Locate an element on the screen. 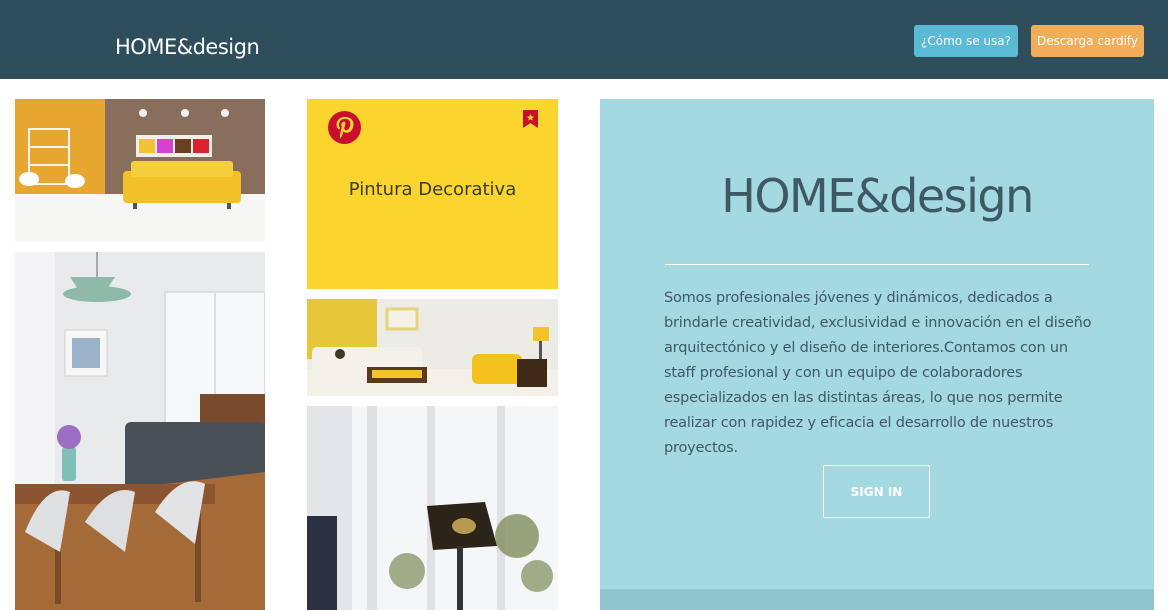  card-title: Pintura Decorativa is located at coordinates (432, 189).